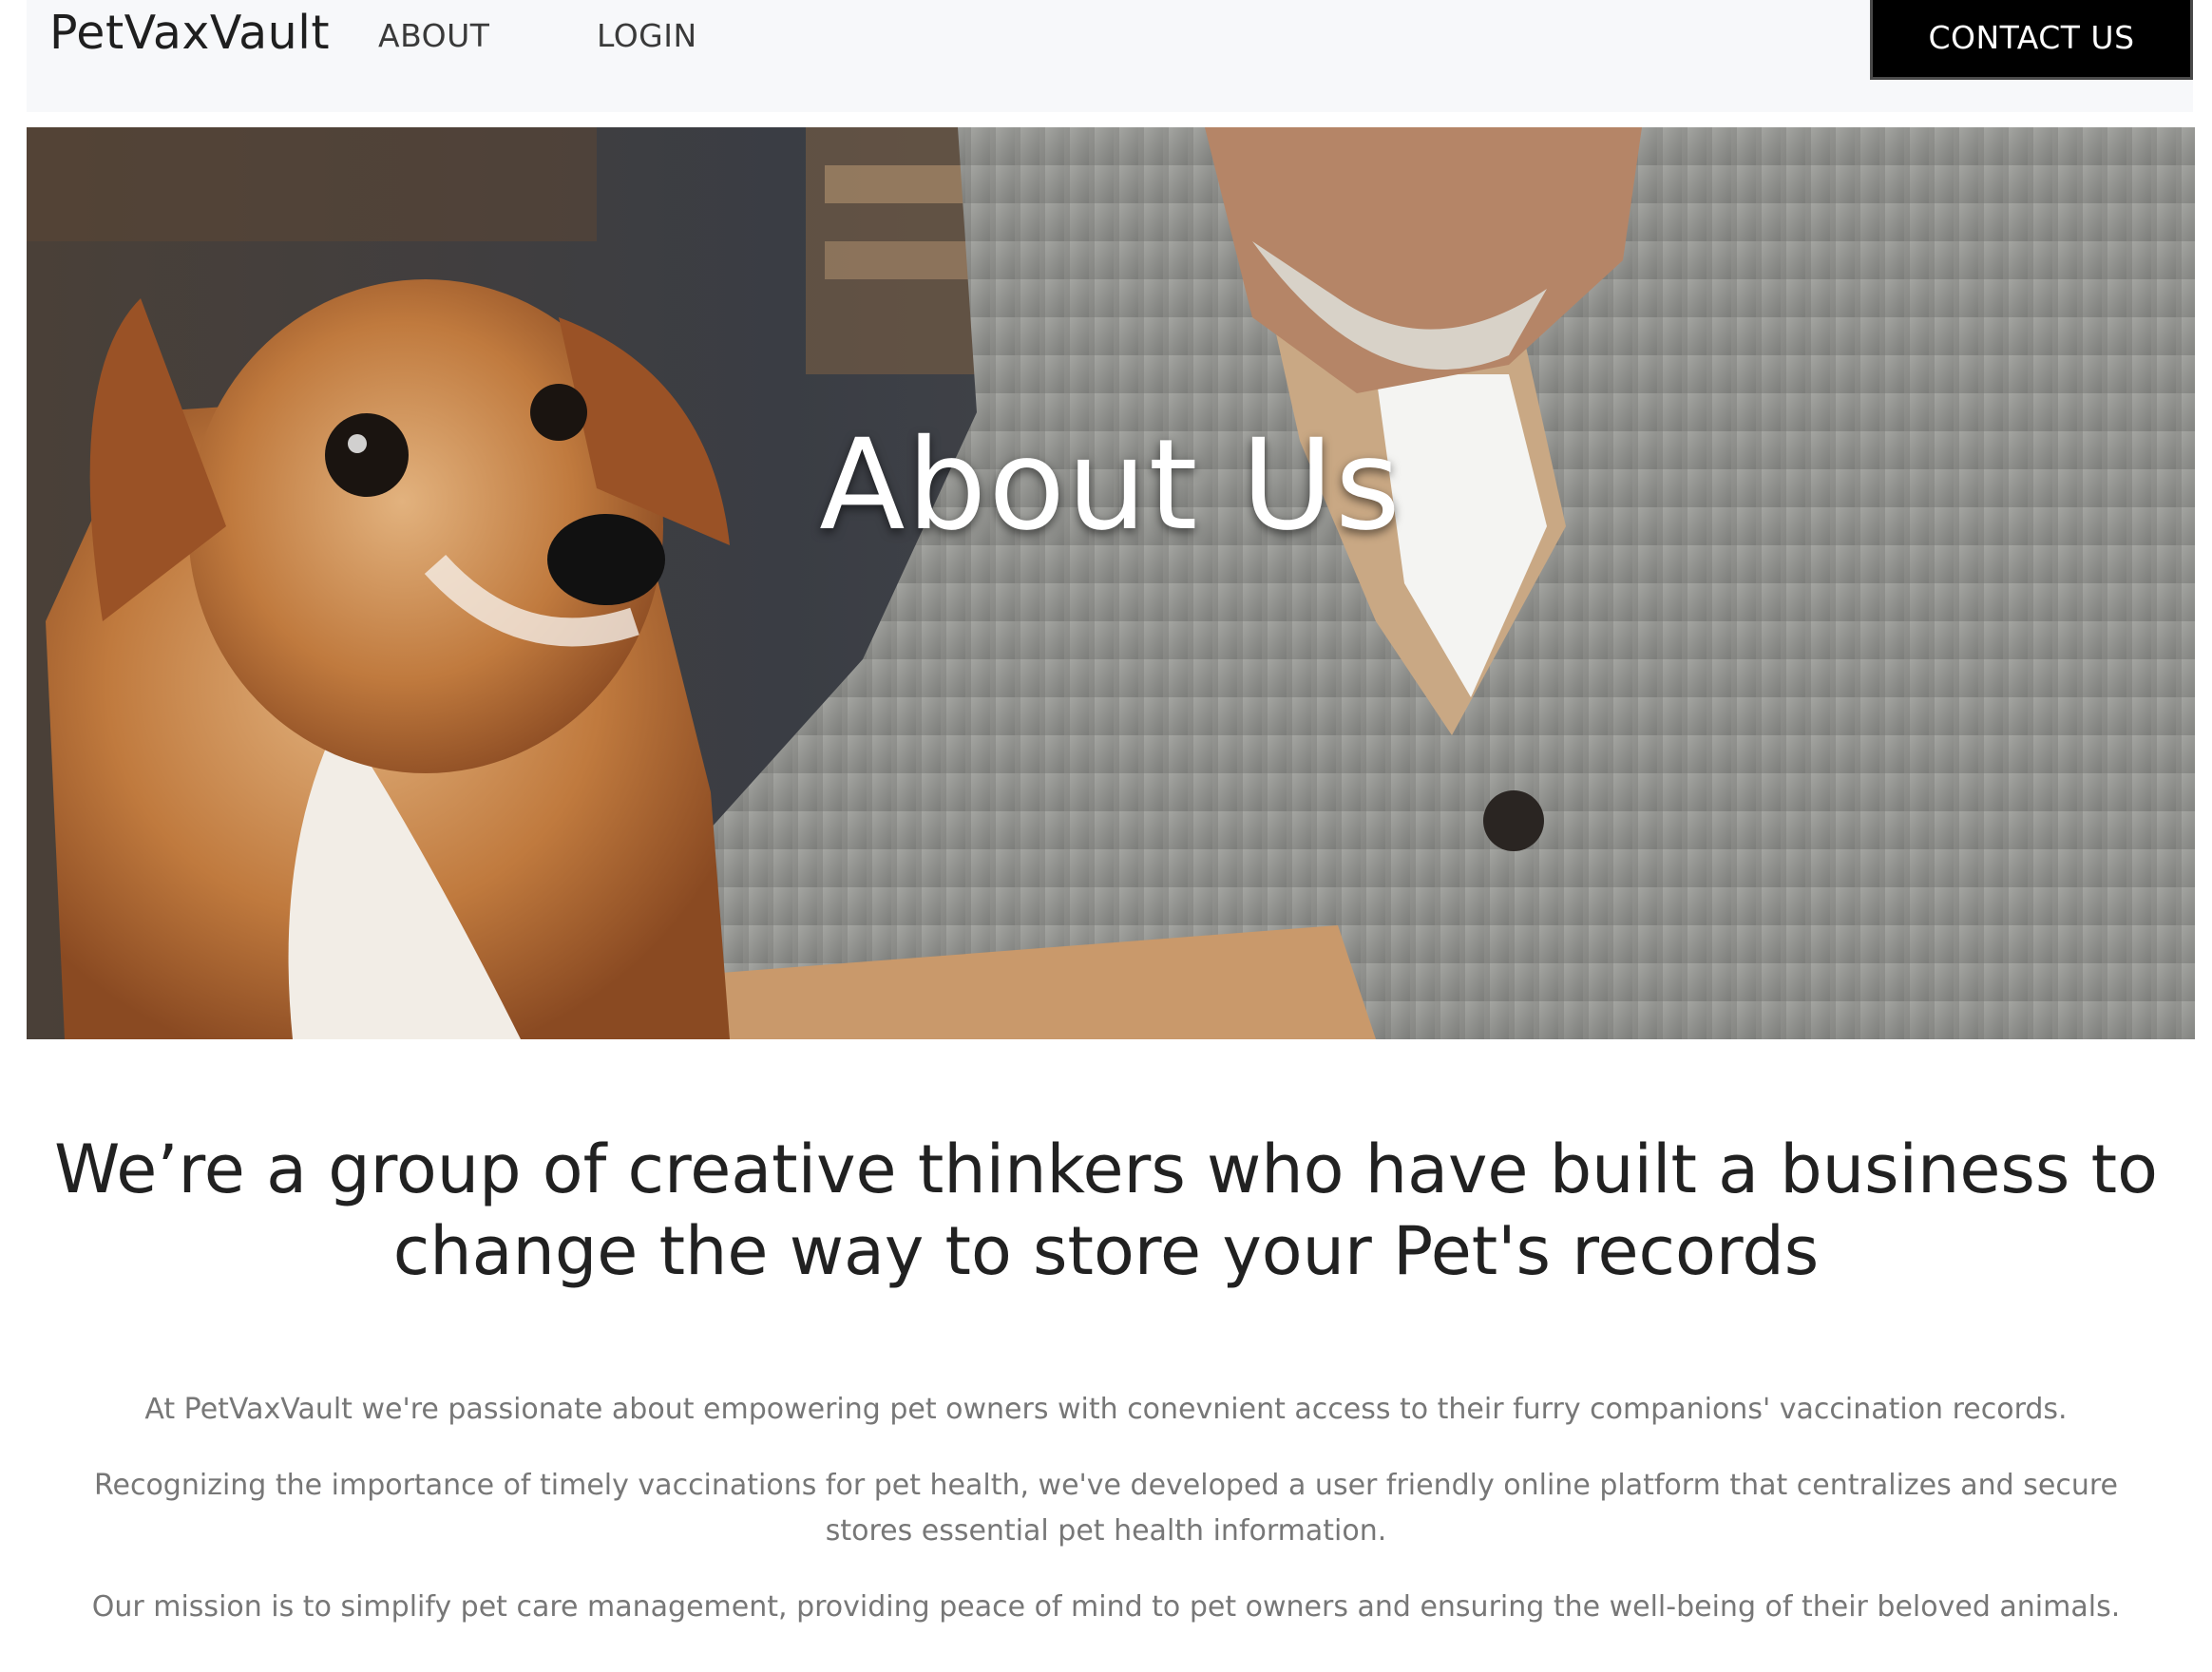 The width and height of the screenshot is (2212, 1672). Describe the element at coordinates (2032, 40) in the screenshot. I see `contact-us-button: CONTACT US` at that location.